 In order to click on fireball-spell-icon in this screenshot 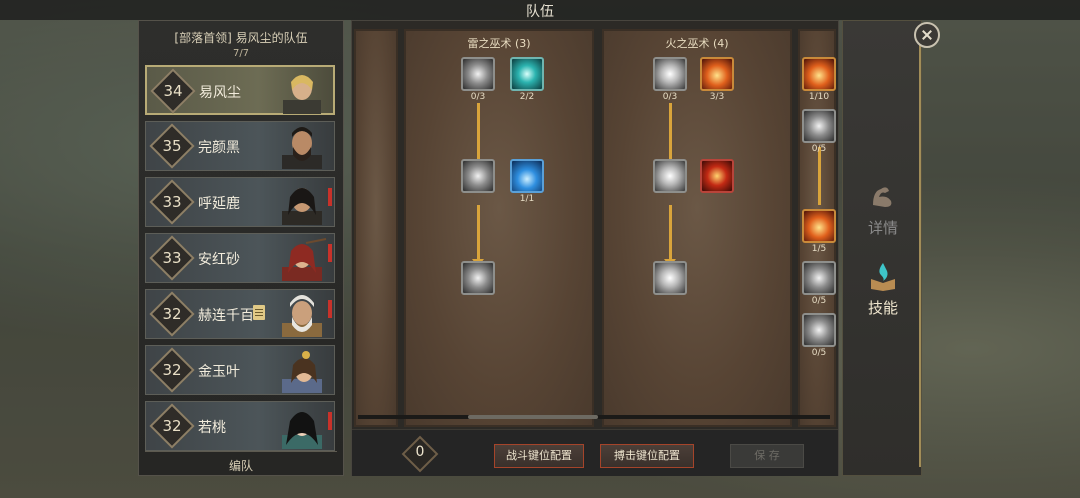, I will do `click(670, 74)`.